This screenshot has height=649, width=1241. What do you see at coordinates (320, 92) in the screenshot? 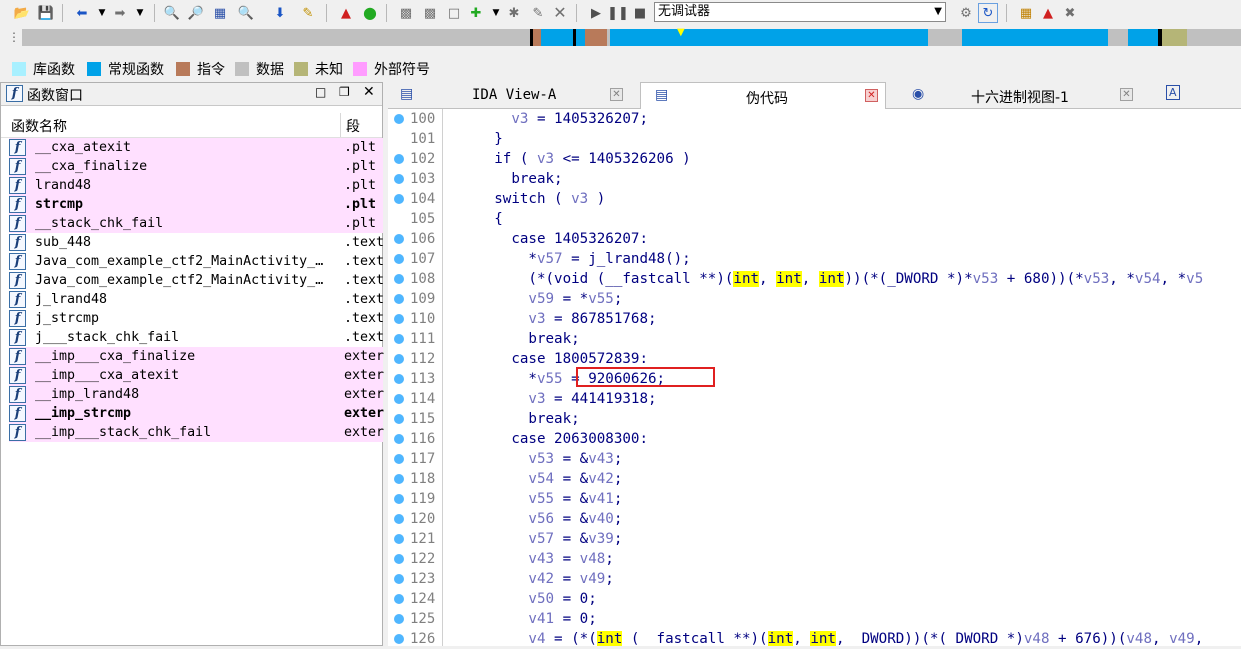
I see `minimize-icon: □` at bounding box center [320, 92].